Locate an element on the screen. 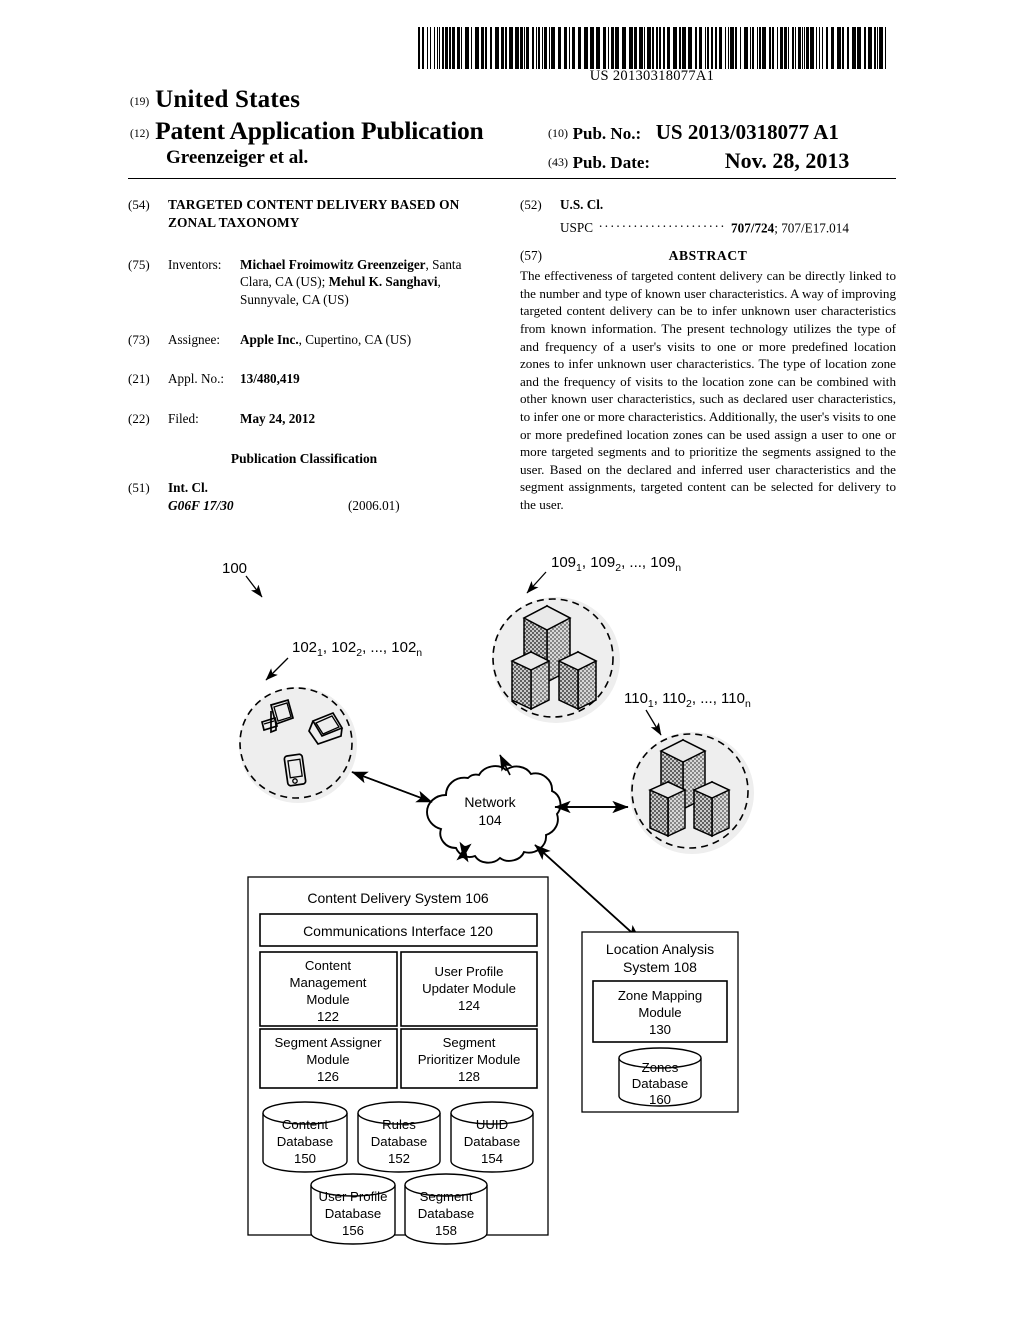 The image size is (1024, 1320). field-code-22: (22) is located at coordinates (139, 419).